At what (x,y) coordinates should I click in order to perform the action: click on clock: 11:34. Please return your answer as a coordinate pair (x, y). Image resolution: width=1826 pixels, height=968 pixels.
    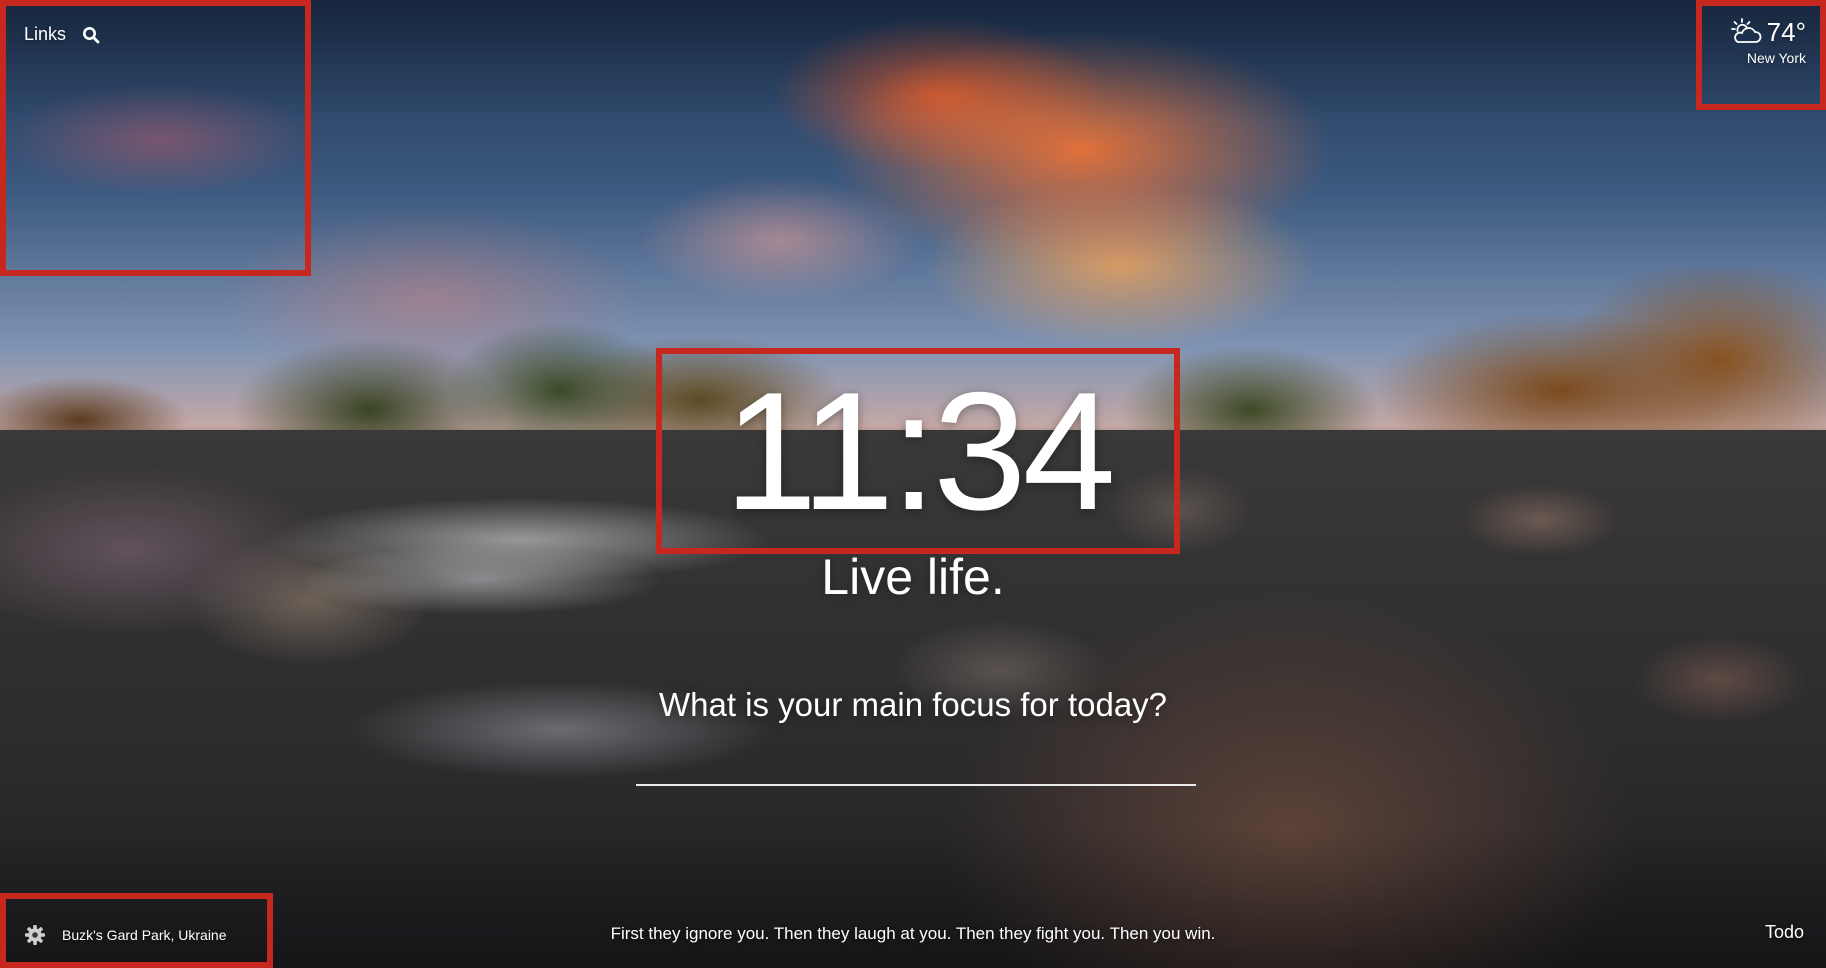
    Looking at the image, I should click on (920, 451).